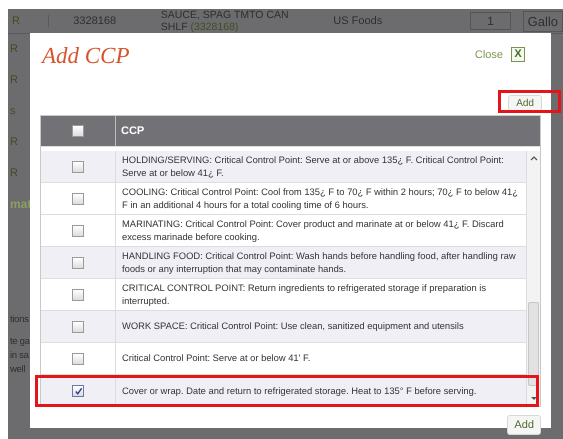 The image size is (563, 439). I want to click on column-header: CCP, so click(132, 131).